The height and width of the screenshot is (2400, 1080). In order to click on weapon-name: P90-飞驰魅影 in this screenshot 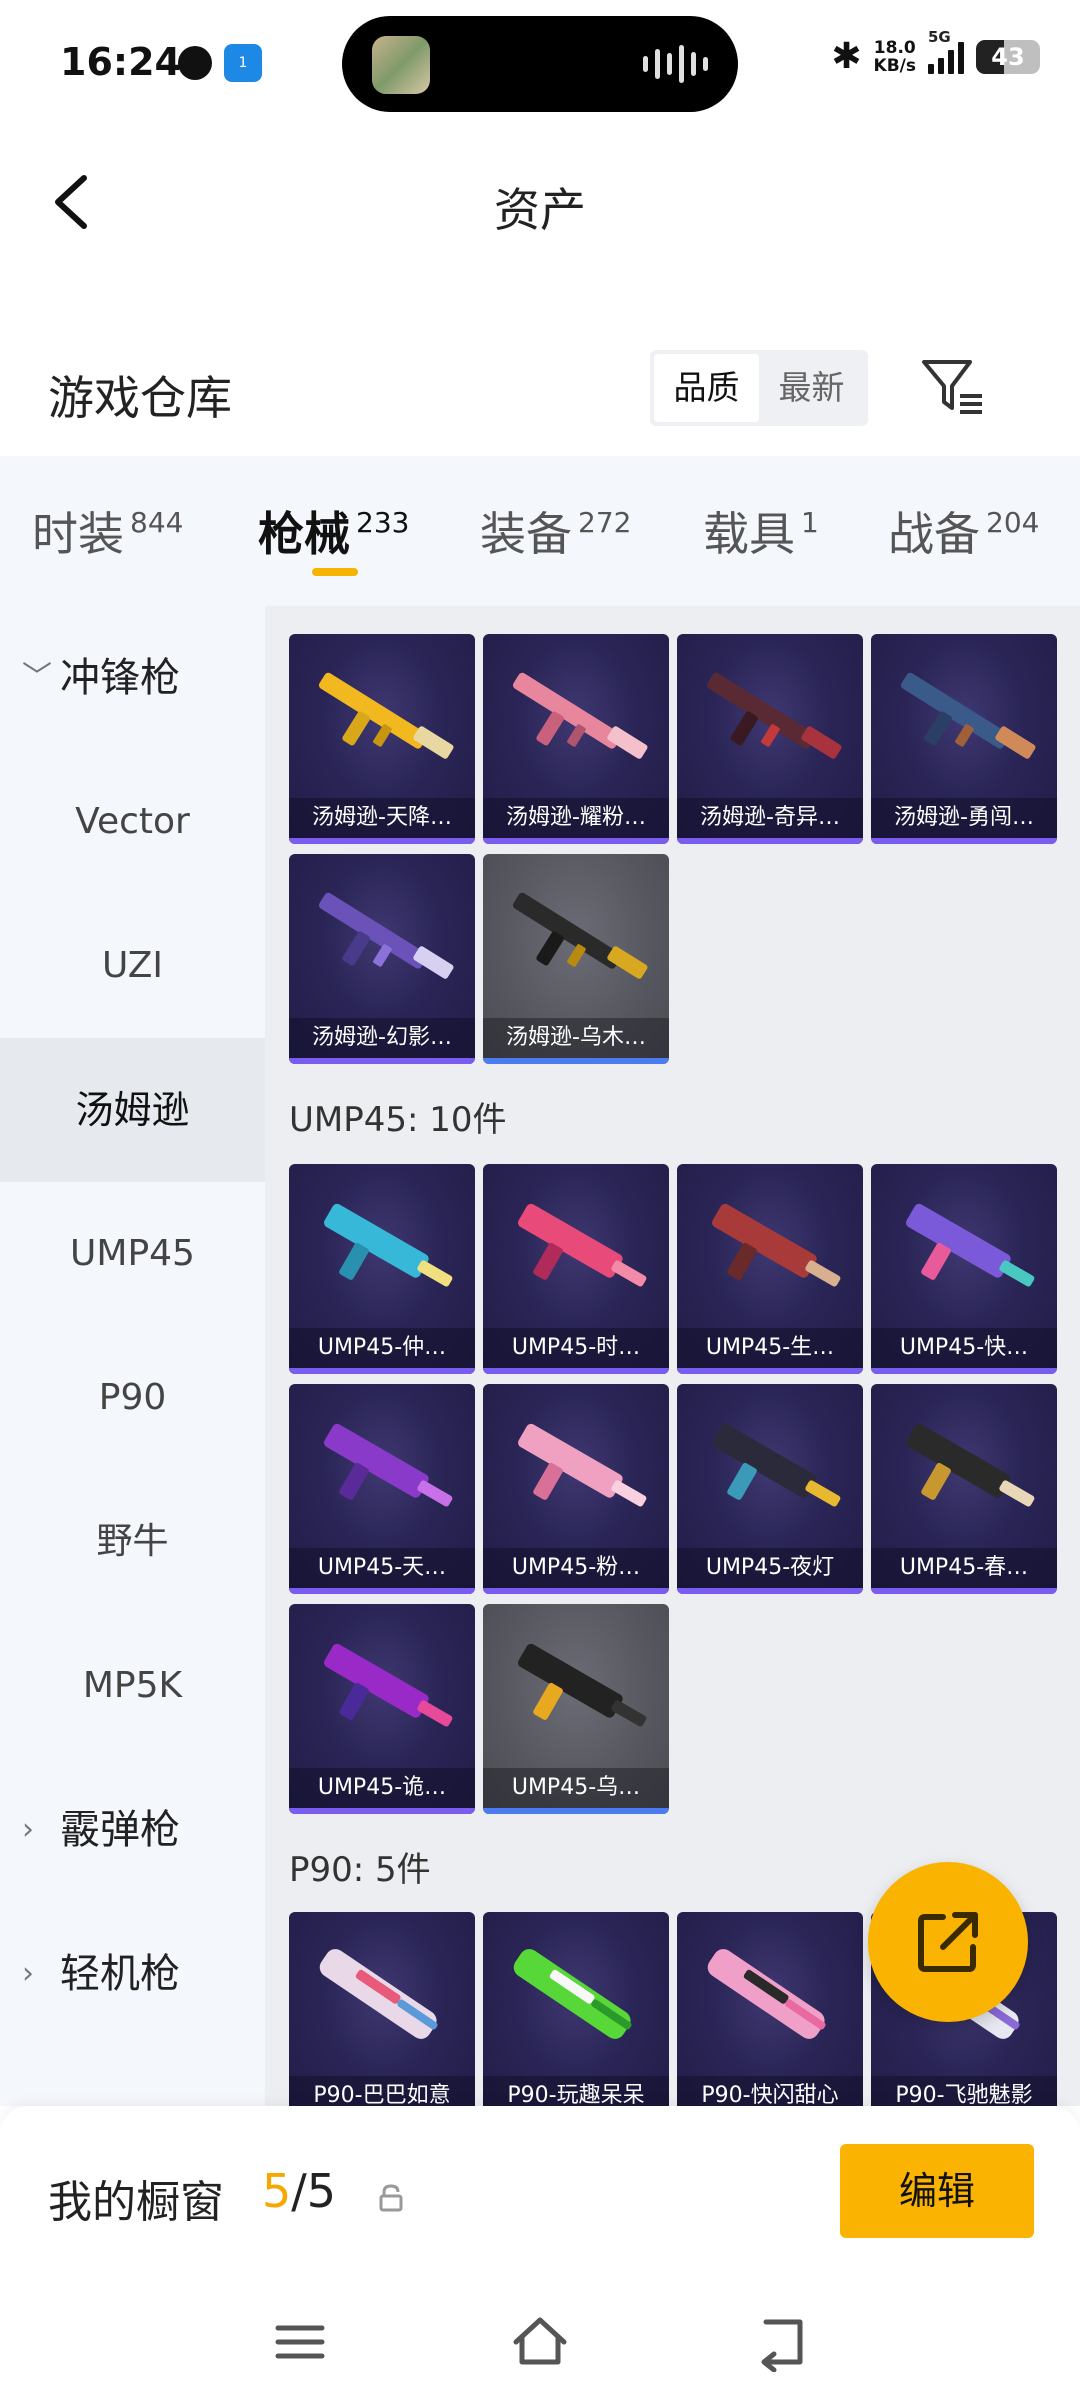, I will do `click(964, 2091)`.